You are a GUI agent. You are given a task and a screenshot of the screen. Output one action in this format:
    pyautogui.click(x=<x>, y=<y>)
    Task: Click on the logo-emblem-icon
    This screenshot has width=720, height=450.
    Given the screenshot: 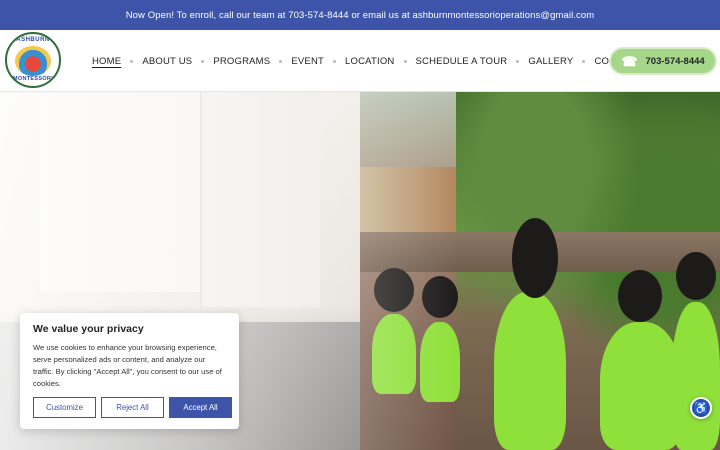 What is the action you would take?
    pyautogui.click(x=33, y=61)
    